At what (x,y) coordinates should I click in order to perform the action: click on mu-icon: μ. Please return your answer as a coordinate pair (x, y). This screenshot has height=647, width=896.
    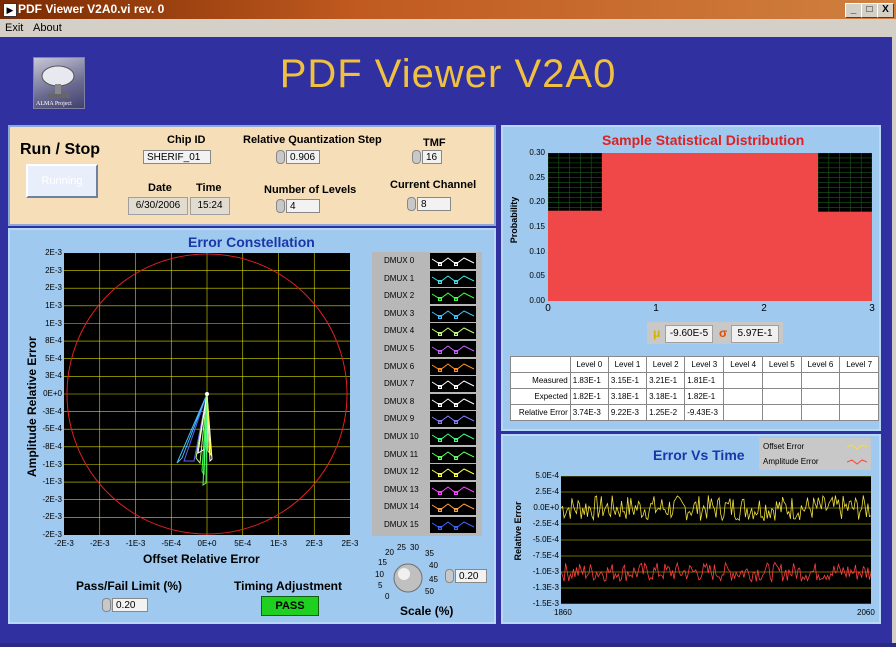
    Looking at the image, I should click on (657, 333).